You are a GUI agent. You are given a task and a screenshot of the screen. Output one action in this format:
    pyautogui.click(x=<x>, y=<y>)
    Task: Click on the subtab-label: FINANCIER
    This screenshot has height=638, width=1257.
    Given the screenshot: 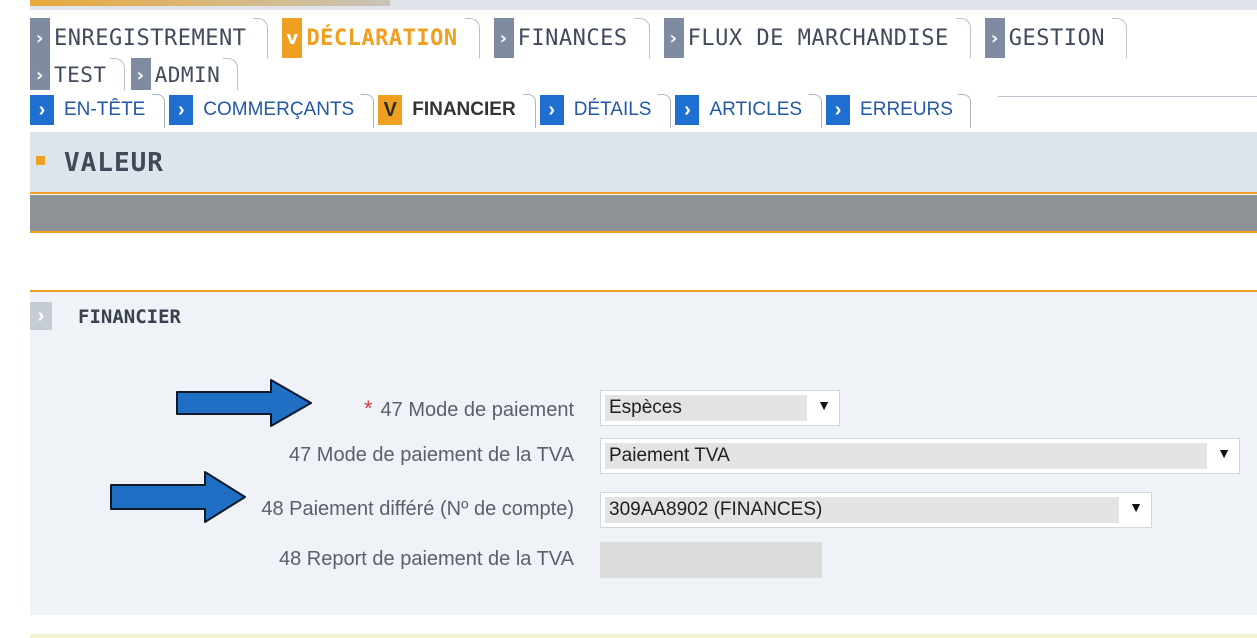 What is the action you would take?
    pyautogui.click(x=464, y=109)
    